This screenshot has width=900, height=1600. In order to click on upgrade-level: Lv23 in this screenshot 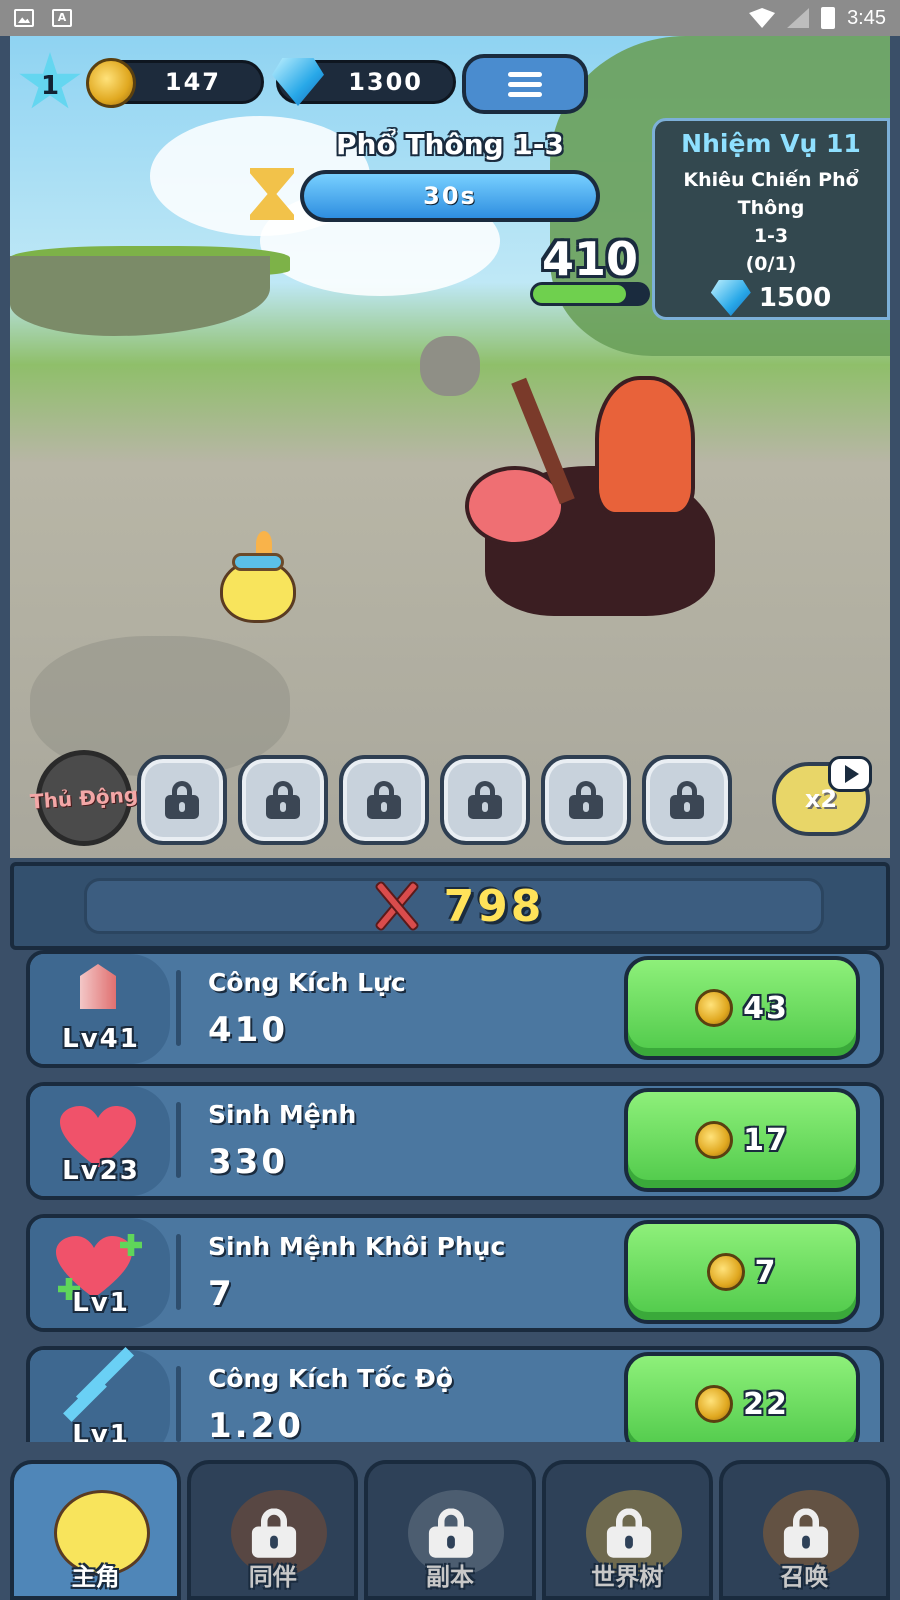, I will do `click(101, 1171)`.